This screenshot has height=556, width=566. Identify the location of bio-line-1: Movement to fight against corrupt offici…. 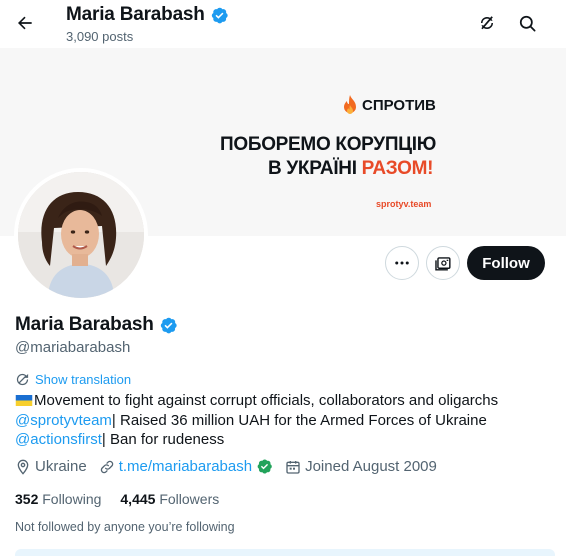
(285, 401).